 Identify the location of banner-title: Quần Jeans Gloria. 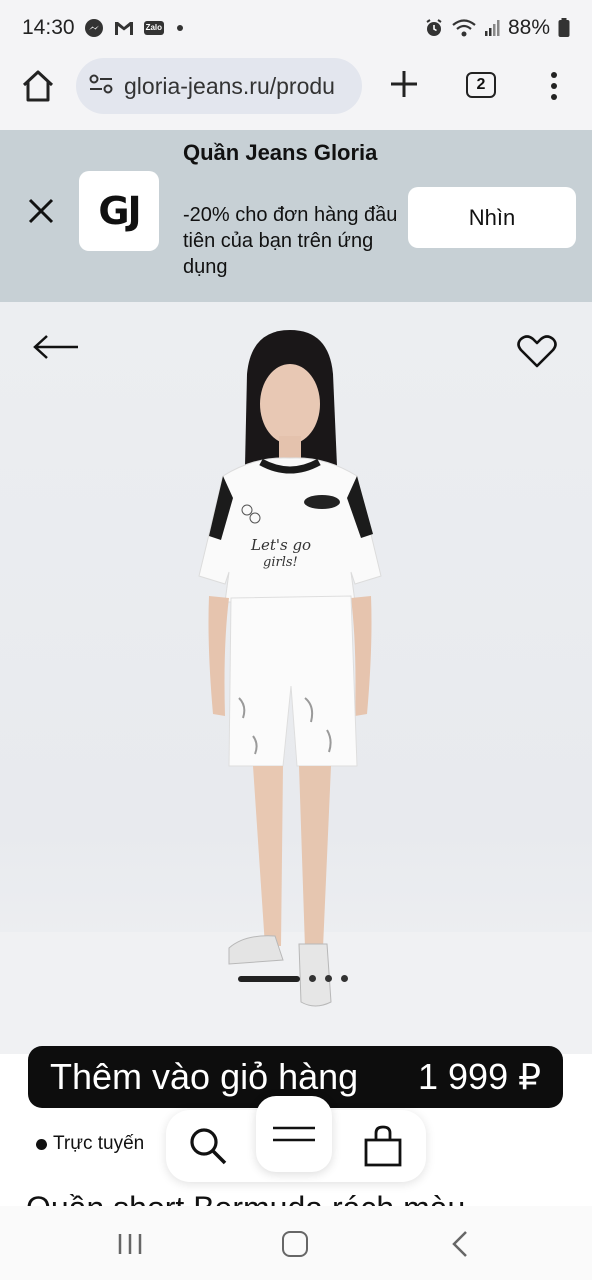
(280, 152).